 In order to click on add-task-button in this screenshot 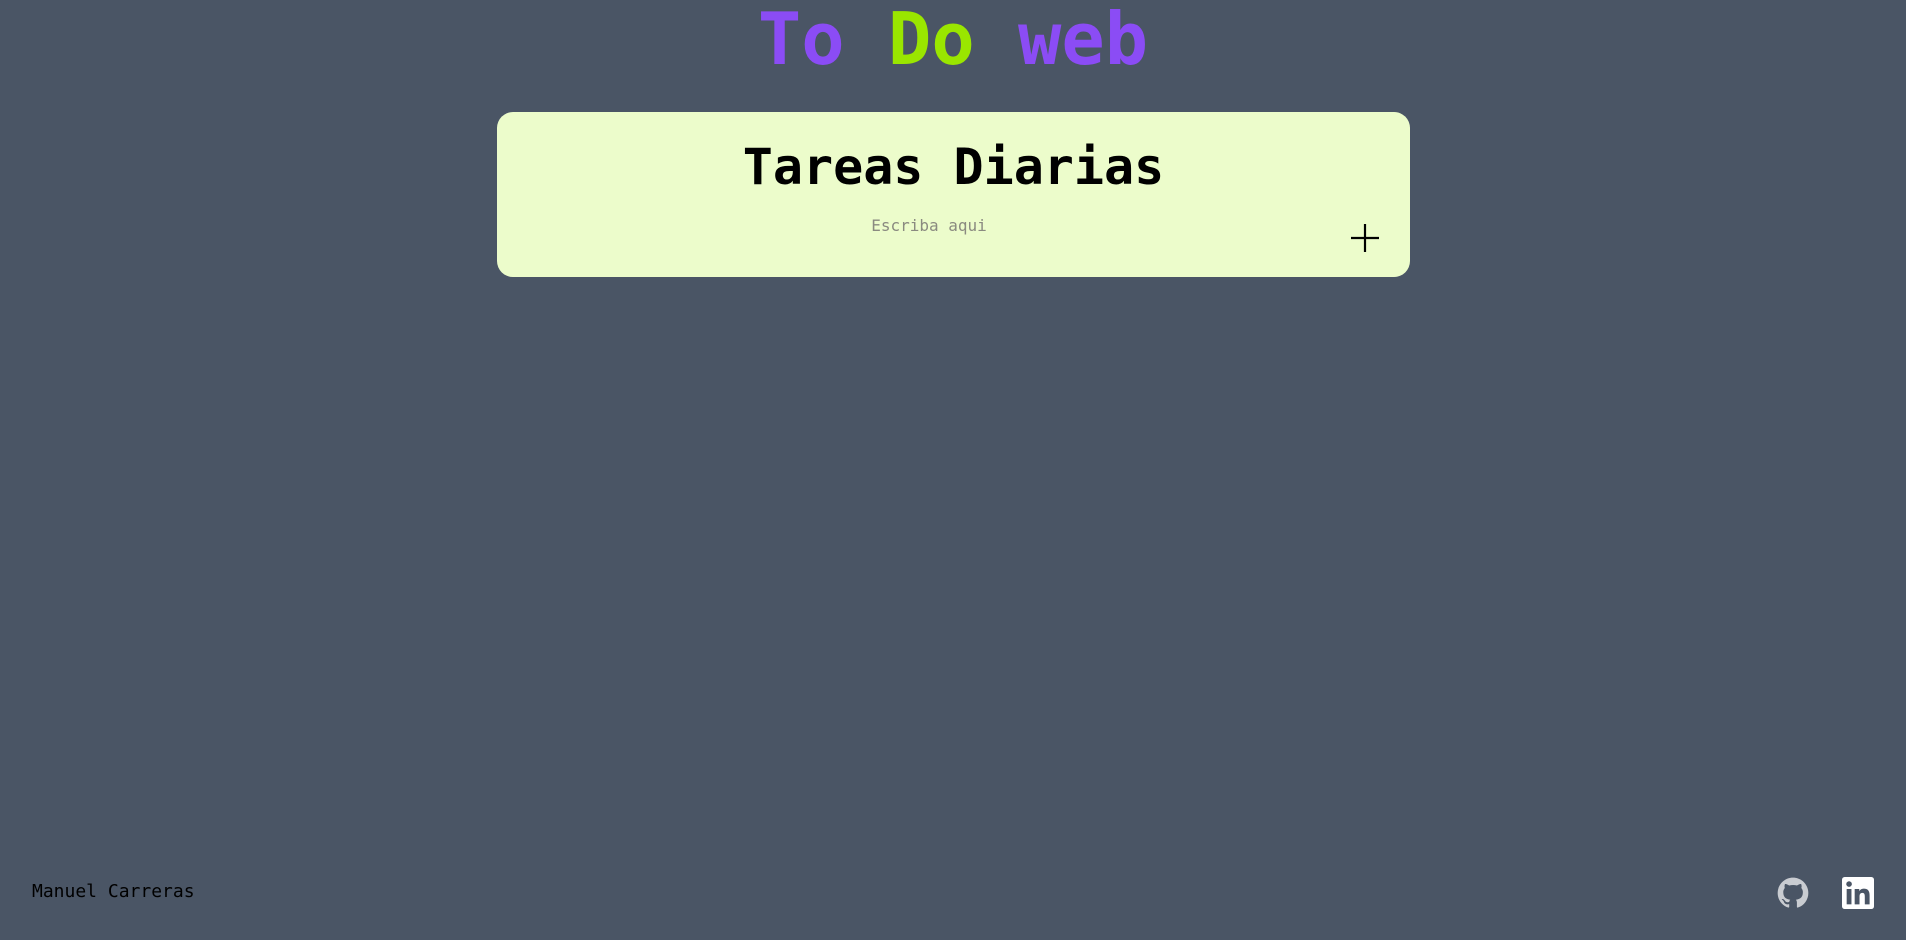, I will do `click(1365, 238)`.